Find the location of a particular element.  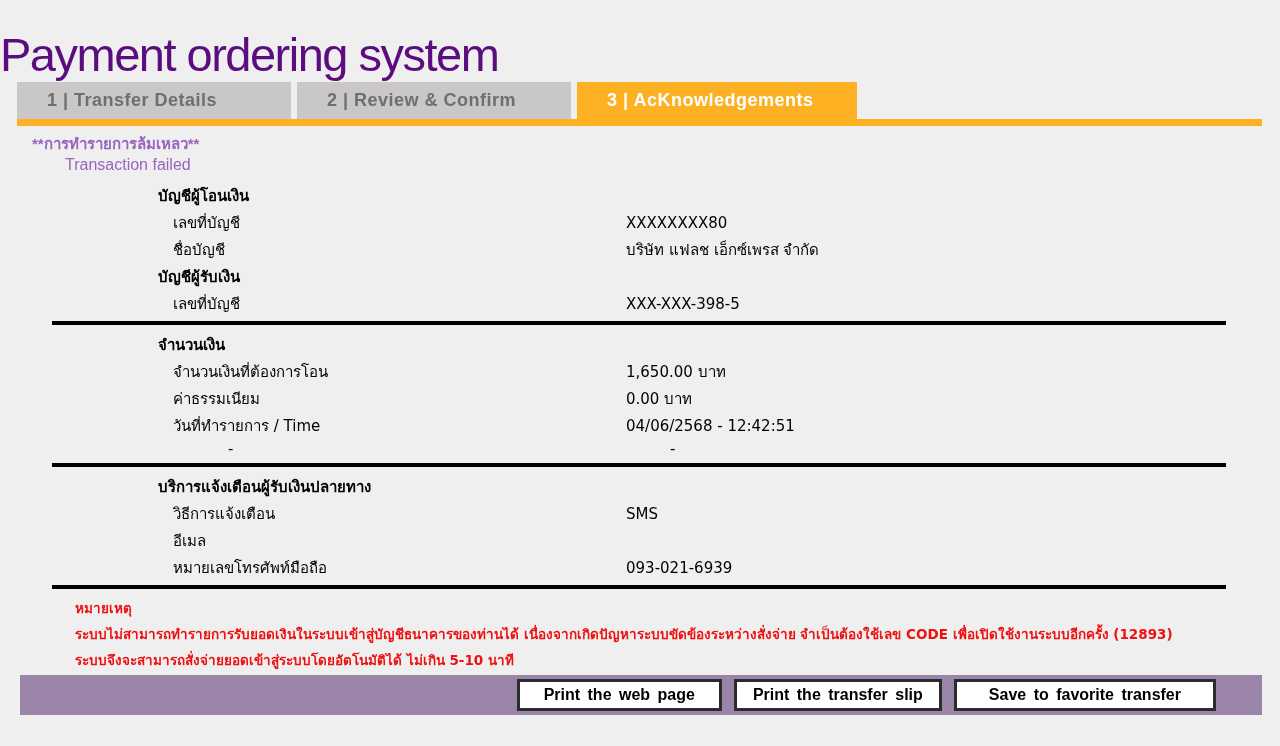

action-button: Print the web page is located at coordinates (619, 695).